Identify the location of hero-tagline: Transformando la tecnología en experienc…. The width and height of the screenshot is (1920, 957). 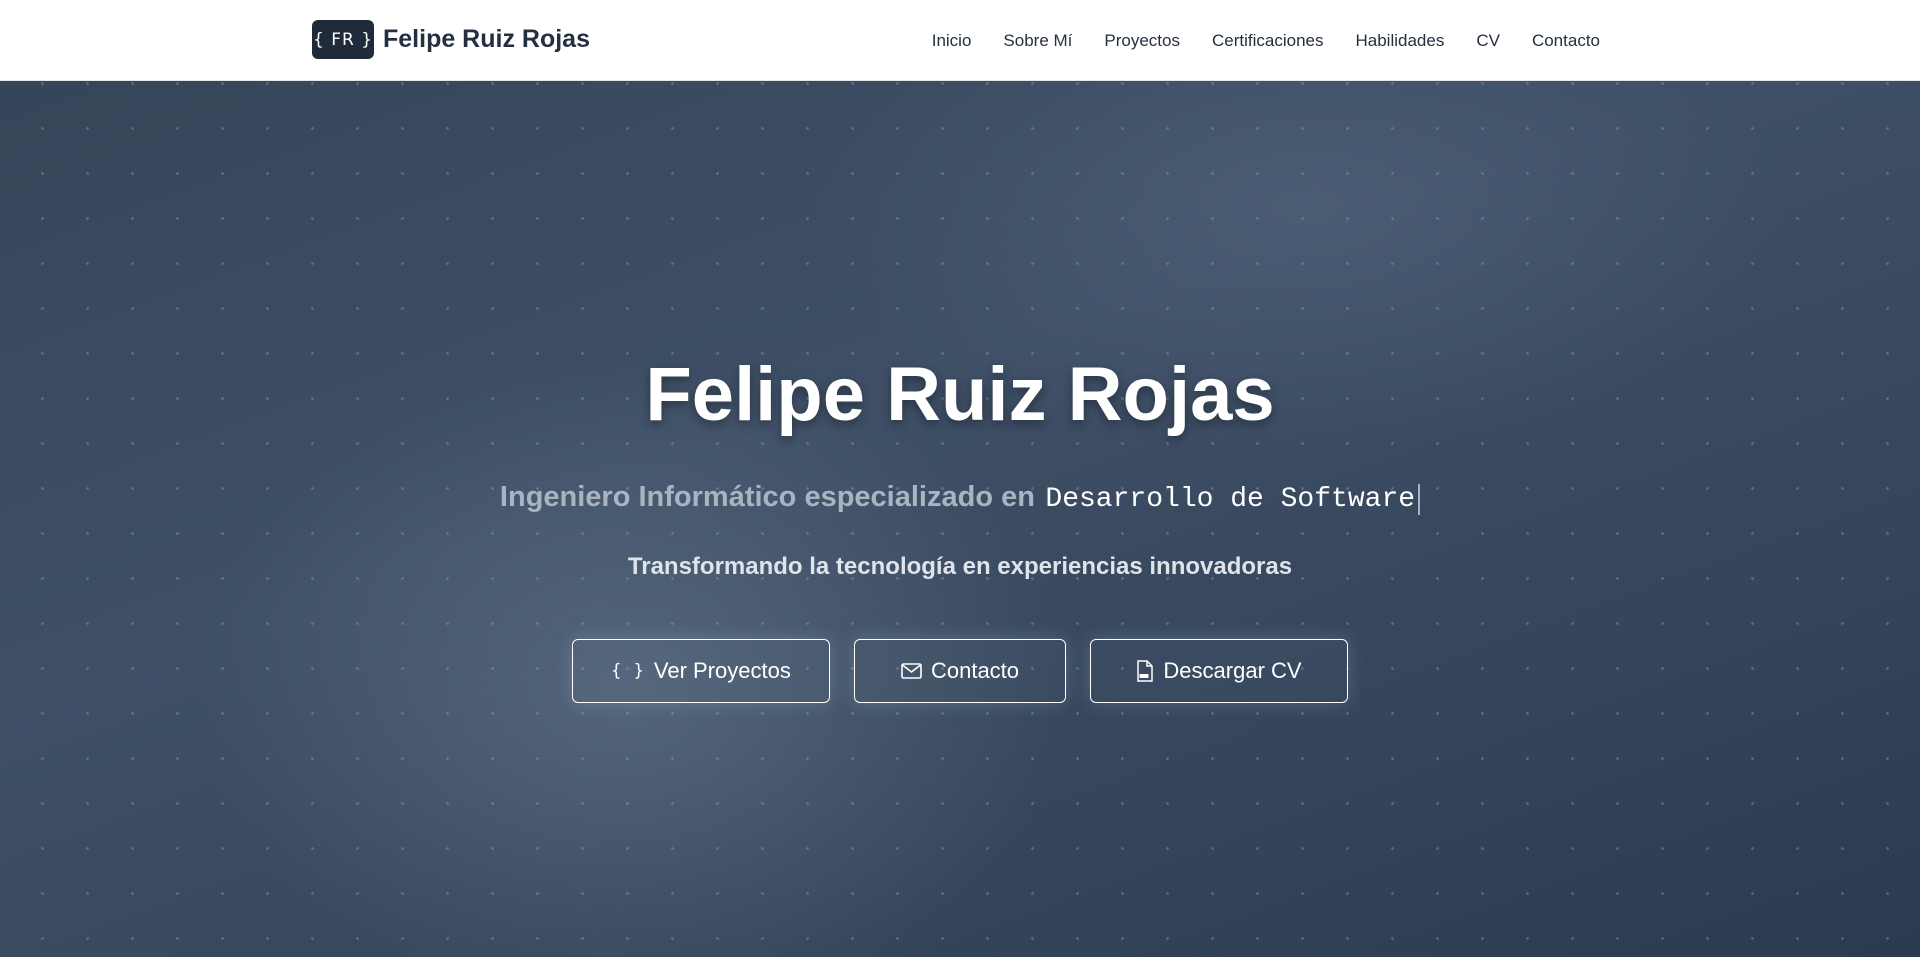
(960, 566).